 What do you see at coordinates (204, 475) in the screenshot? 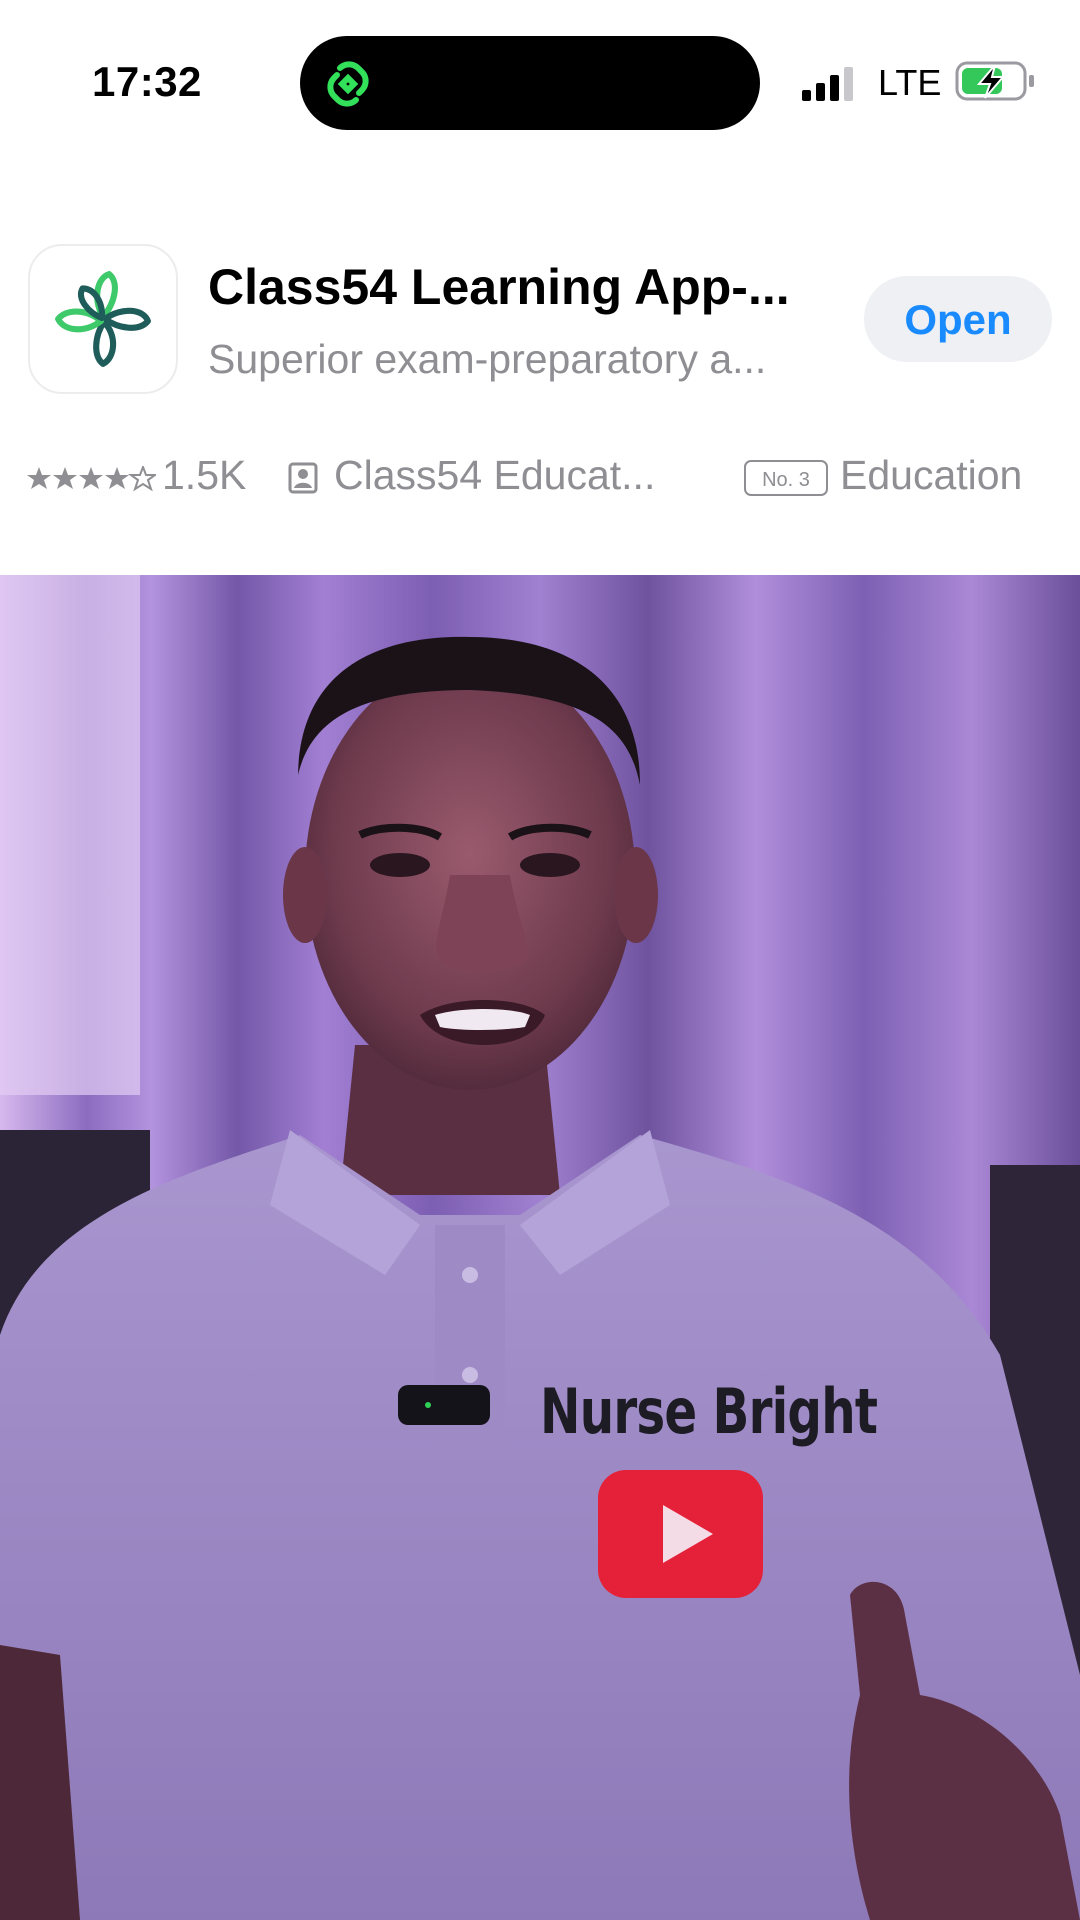
I see `rating-count: 1.5K` at bounding box center [204, 475].